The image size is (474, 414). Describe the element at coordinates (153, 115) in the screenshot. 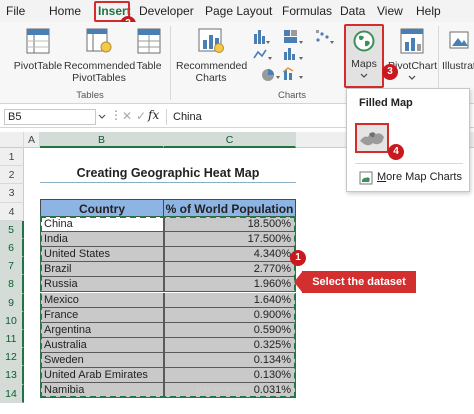

I see `insert-function-icon: fx` at that location.